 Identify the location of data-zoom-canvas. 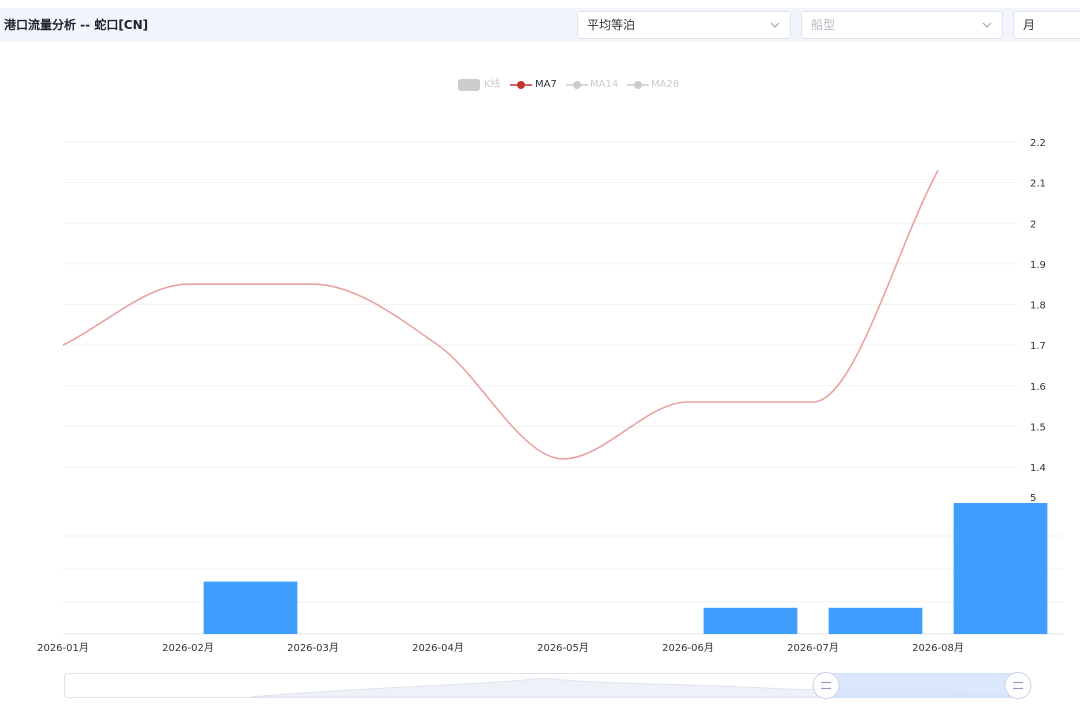
(548, 685).